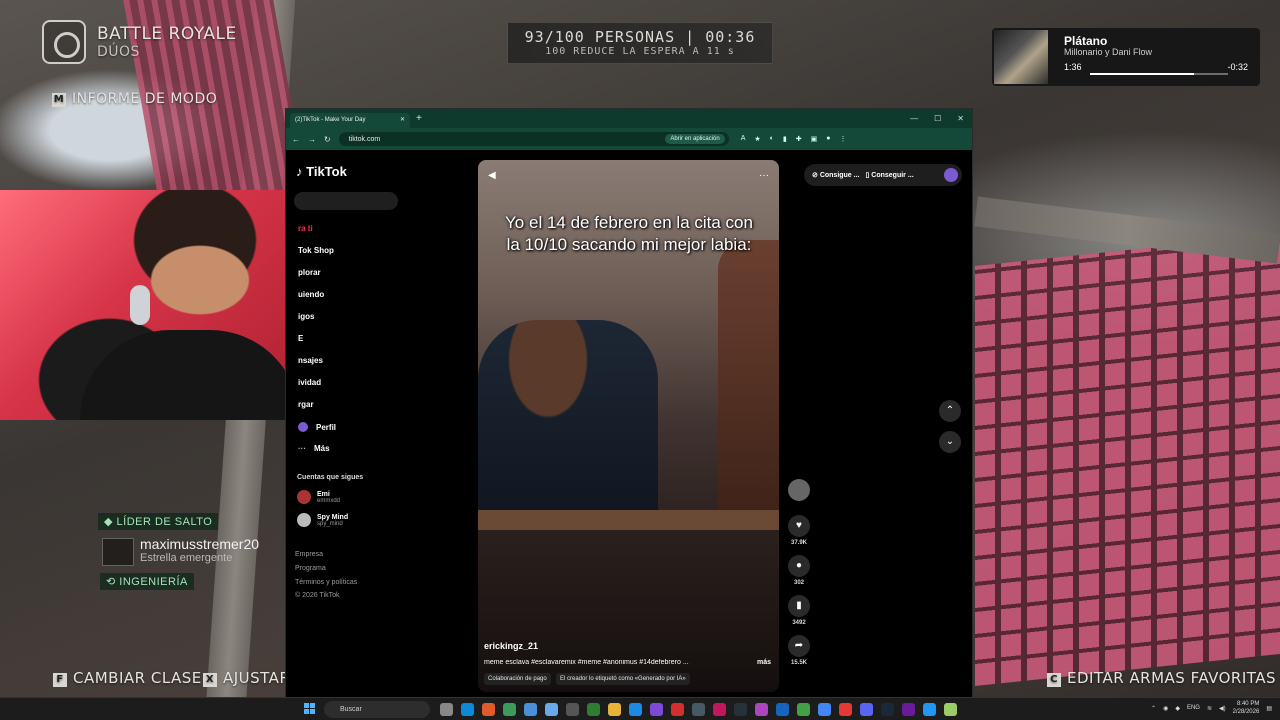 This screenshot has width=1280, height=720. What do you see at coordinates (799, 646) in the screenshot?
I see `share-icon: ➦` at bounding box center [799, 646].